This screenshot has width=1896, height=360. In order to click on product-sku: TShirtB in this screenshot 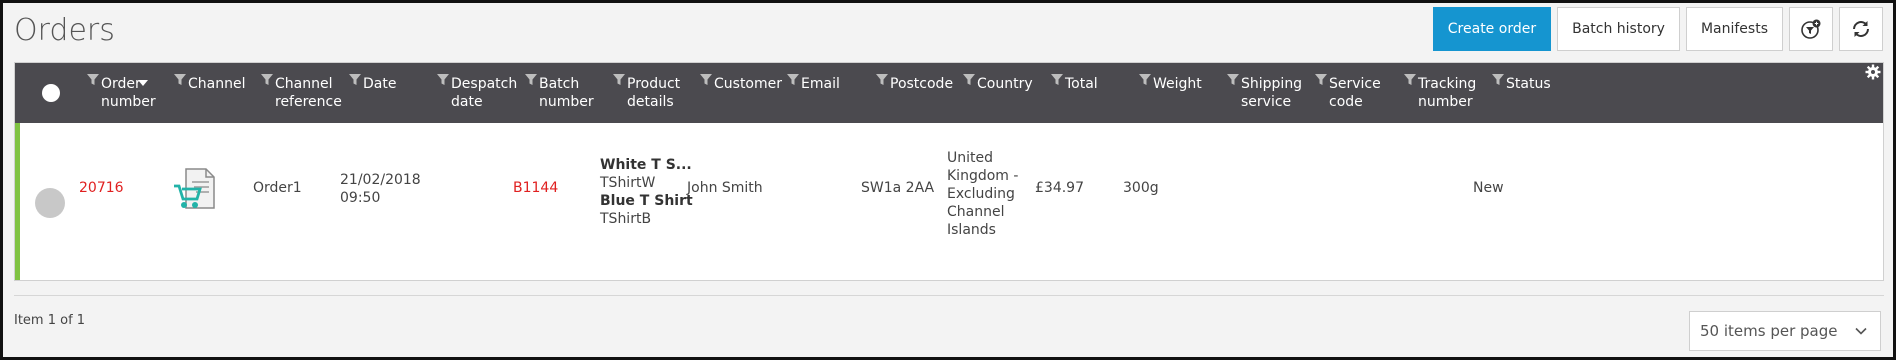, I will do `click(626, 219)`.